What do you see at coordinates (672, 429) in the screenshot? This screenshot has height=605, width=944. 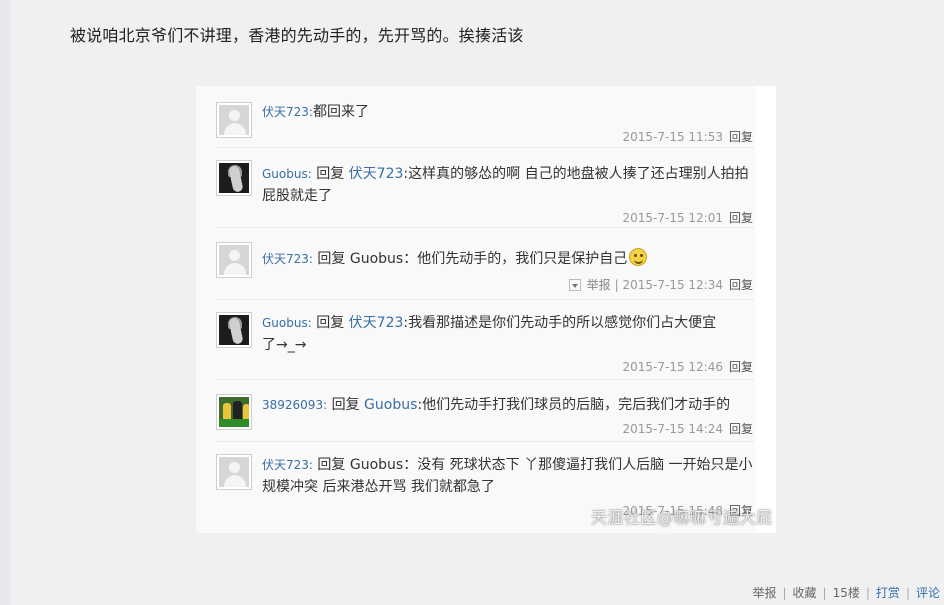 I see `comment-time: 2015-7-15 14:24` at bounding box center [672, 429].